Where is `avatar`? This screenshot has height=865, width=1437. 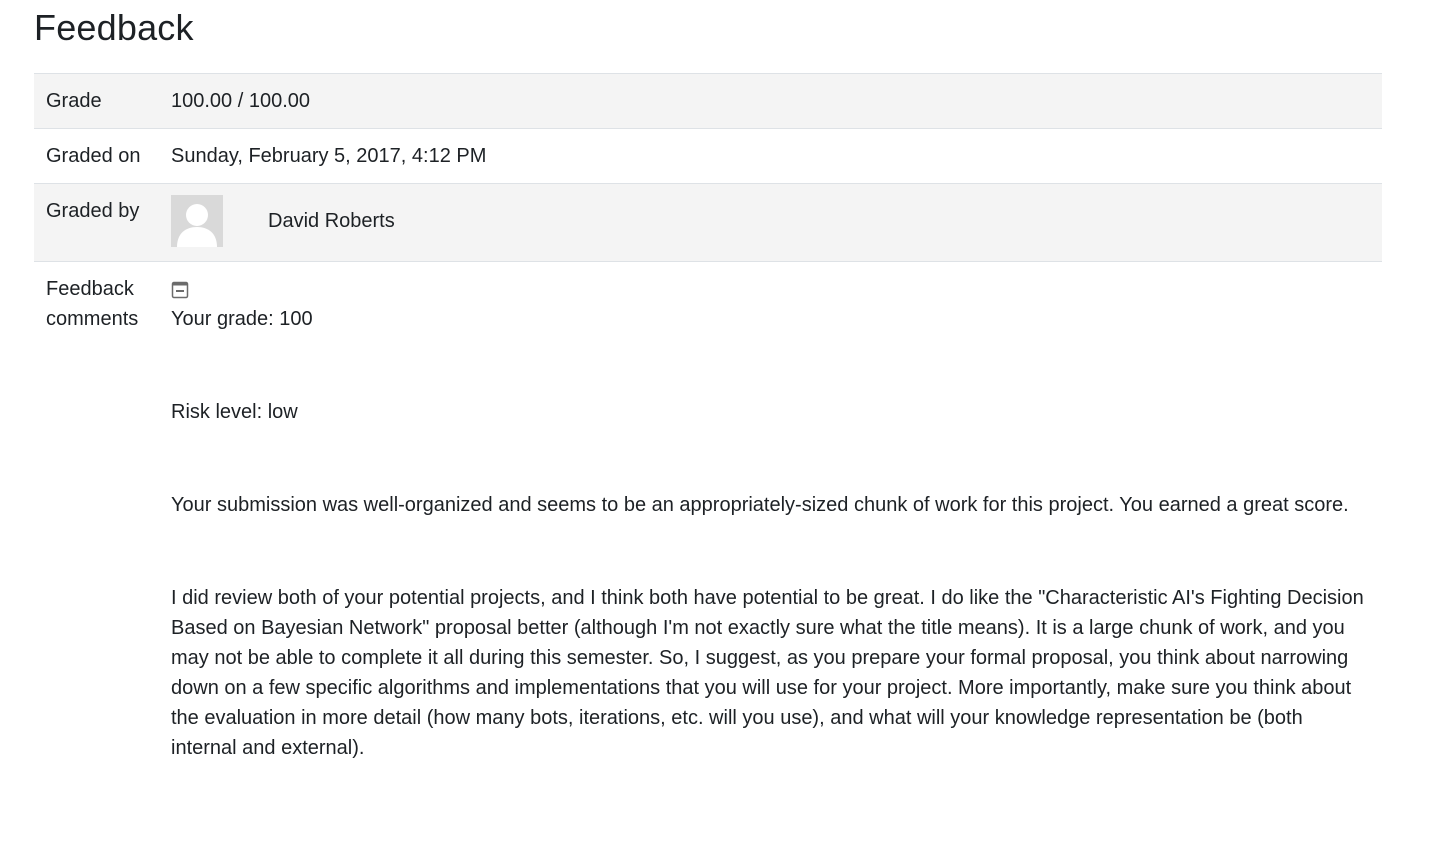 avatar is located at coordinates (197, 221).